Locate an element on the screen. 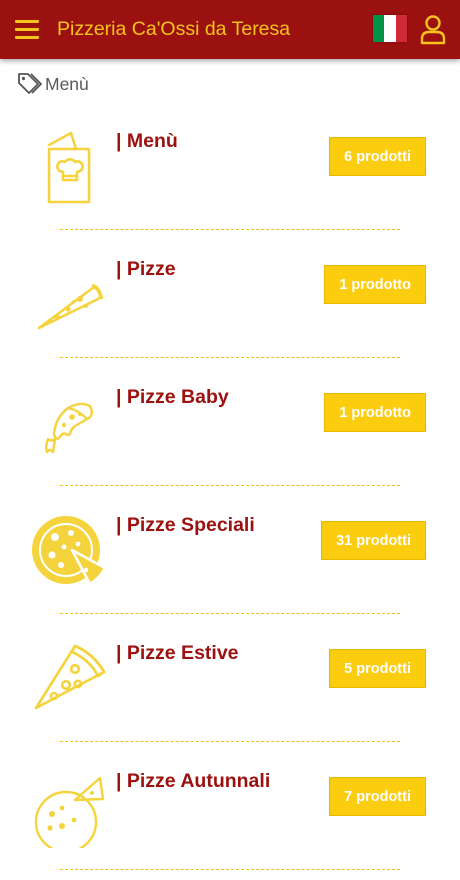 Image resolution: width=460 pixels, height=880 pixels. tag-icon is located at coordinates (30, 83).